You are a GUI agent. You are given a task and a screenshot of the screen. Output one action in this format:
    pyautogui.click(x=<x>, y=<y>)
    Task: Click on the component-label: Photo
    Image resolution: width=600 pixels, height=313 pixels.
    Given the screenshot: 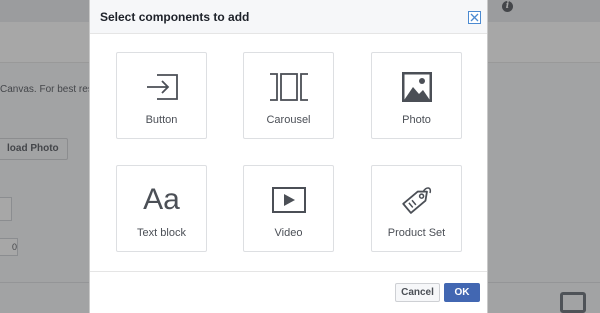 What is the action you would take?
    pyautogui.click(x=416, y=120)
    